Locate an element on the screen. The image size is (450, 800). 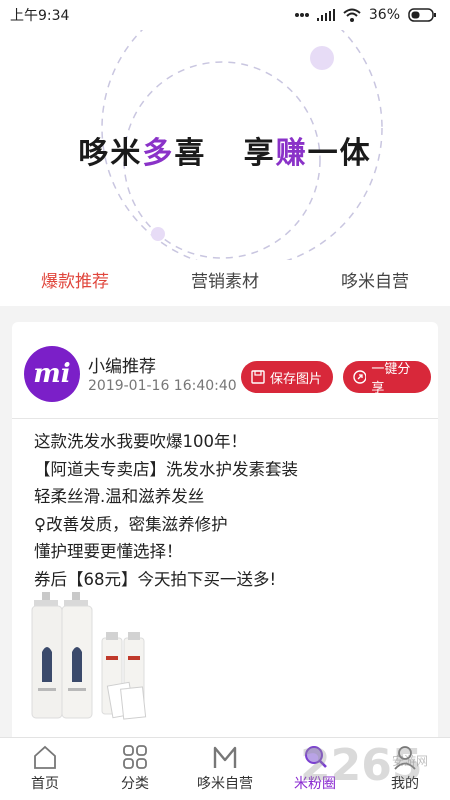
post-date: 2019-01-16 16:40:40 is located at coordinates (162, 386).